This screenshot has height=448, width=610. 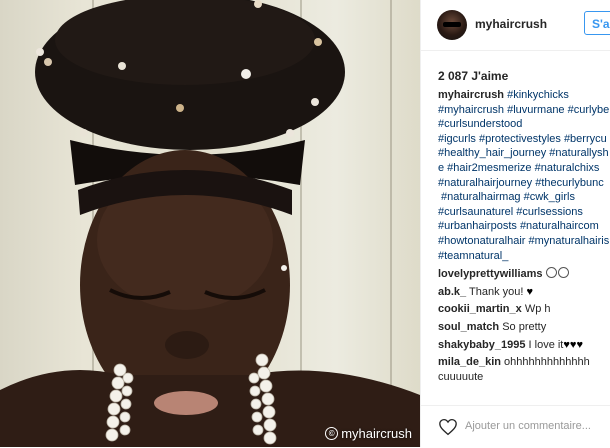 I want to click on sunglasses-icon, so click(x=452, y=24).